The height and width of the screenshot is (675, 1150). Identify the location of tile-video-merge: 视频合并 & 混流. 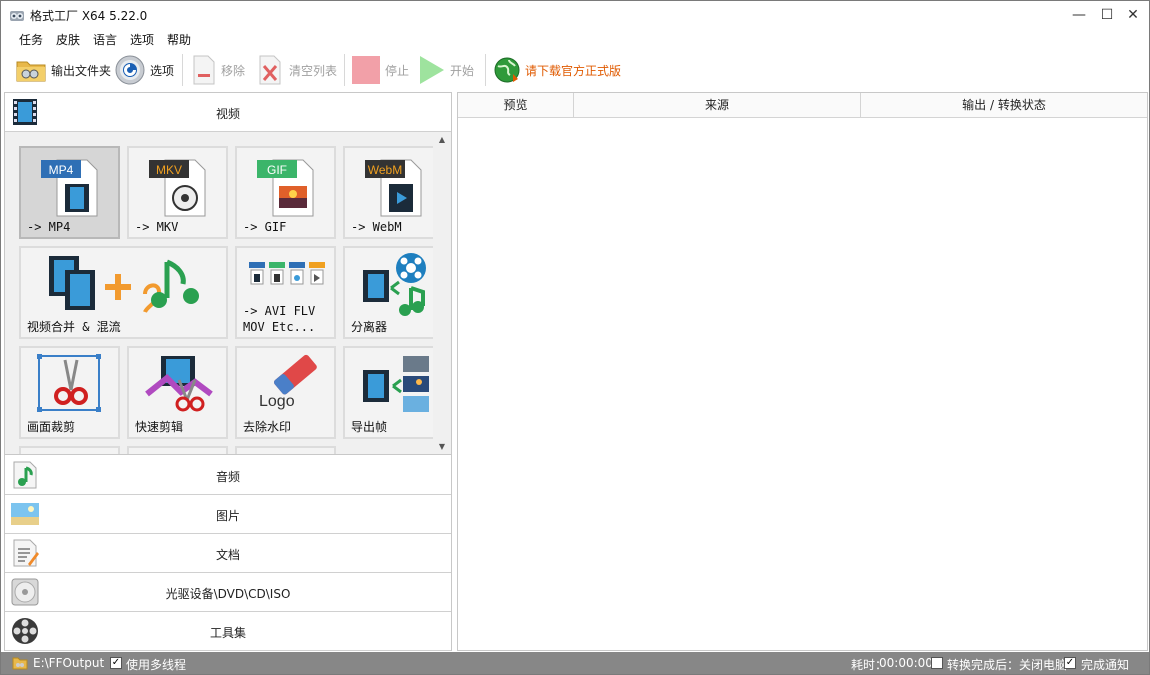
(123, 292).